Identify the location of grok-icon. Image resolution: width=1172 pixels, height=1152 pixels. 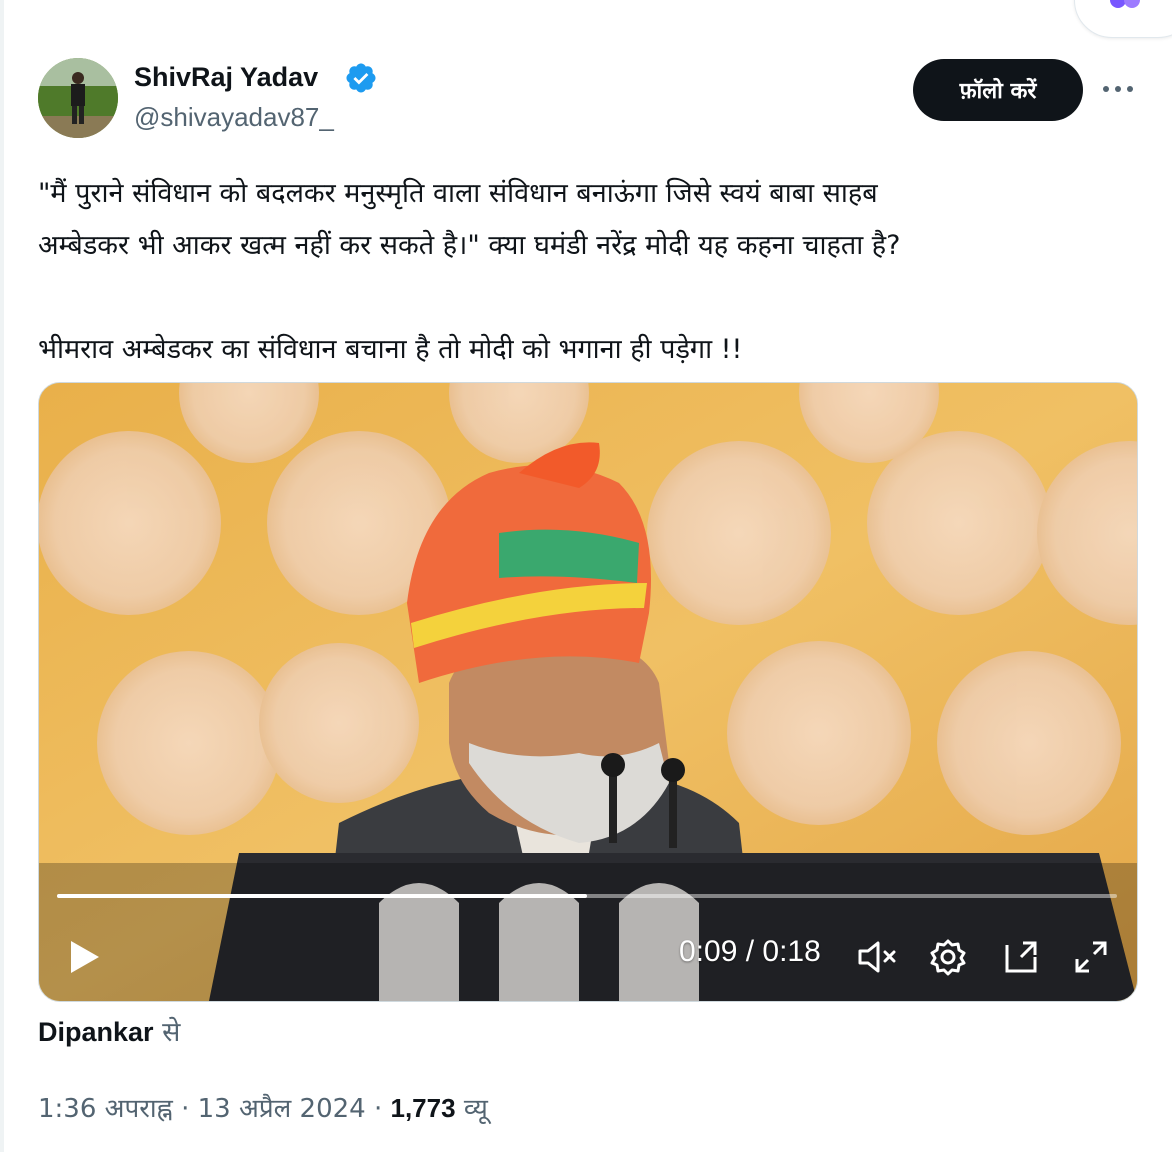
(1125, 4).